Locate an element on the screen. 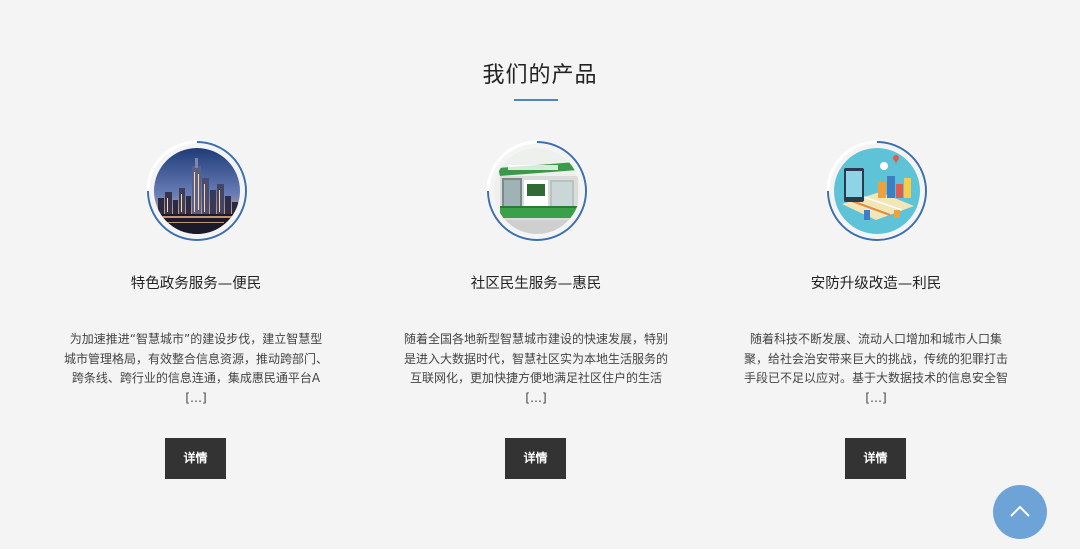 This screenshot has width=1080, height=549. city-night-skyline-image is located at coordinates (197, 191).